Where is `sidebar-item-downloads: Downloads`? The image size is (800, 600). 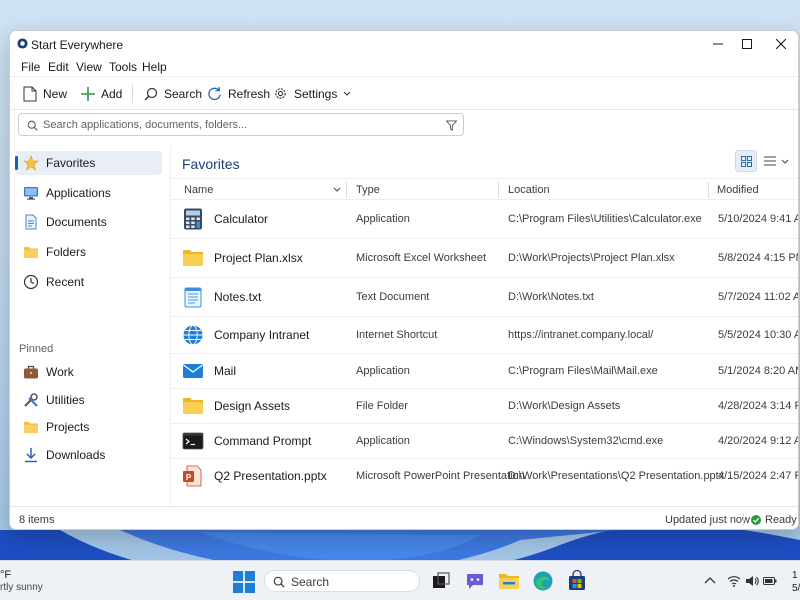 sidebar-item-downloads: Downloads is located at coordinates (88, 455).